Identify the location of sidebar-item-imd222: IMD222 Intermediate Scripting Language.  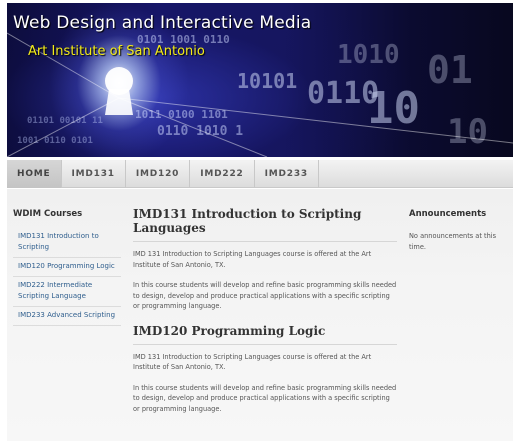
(67, 292).